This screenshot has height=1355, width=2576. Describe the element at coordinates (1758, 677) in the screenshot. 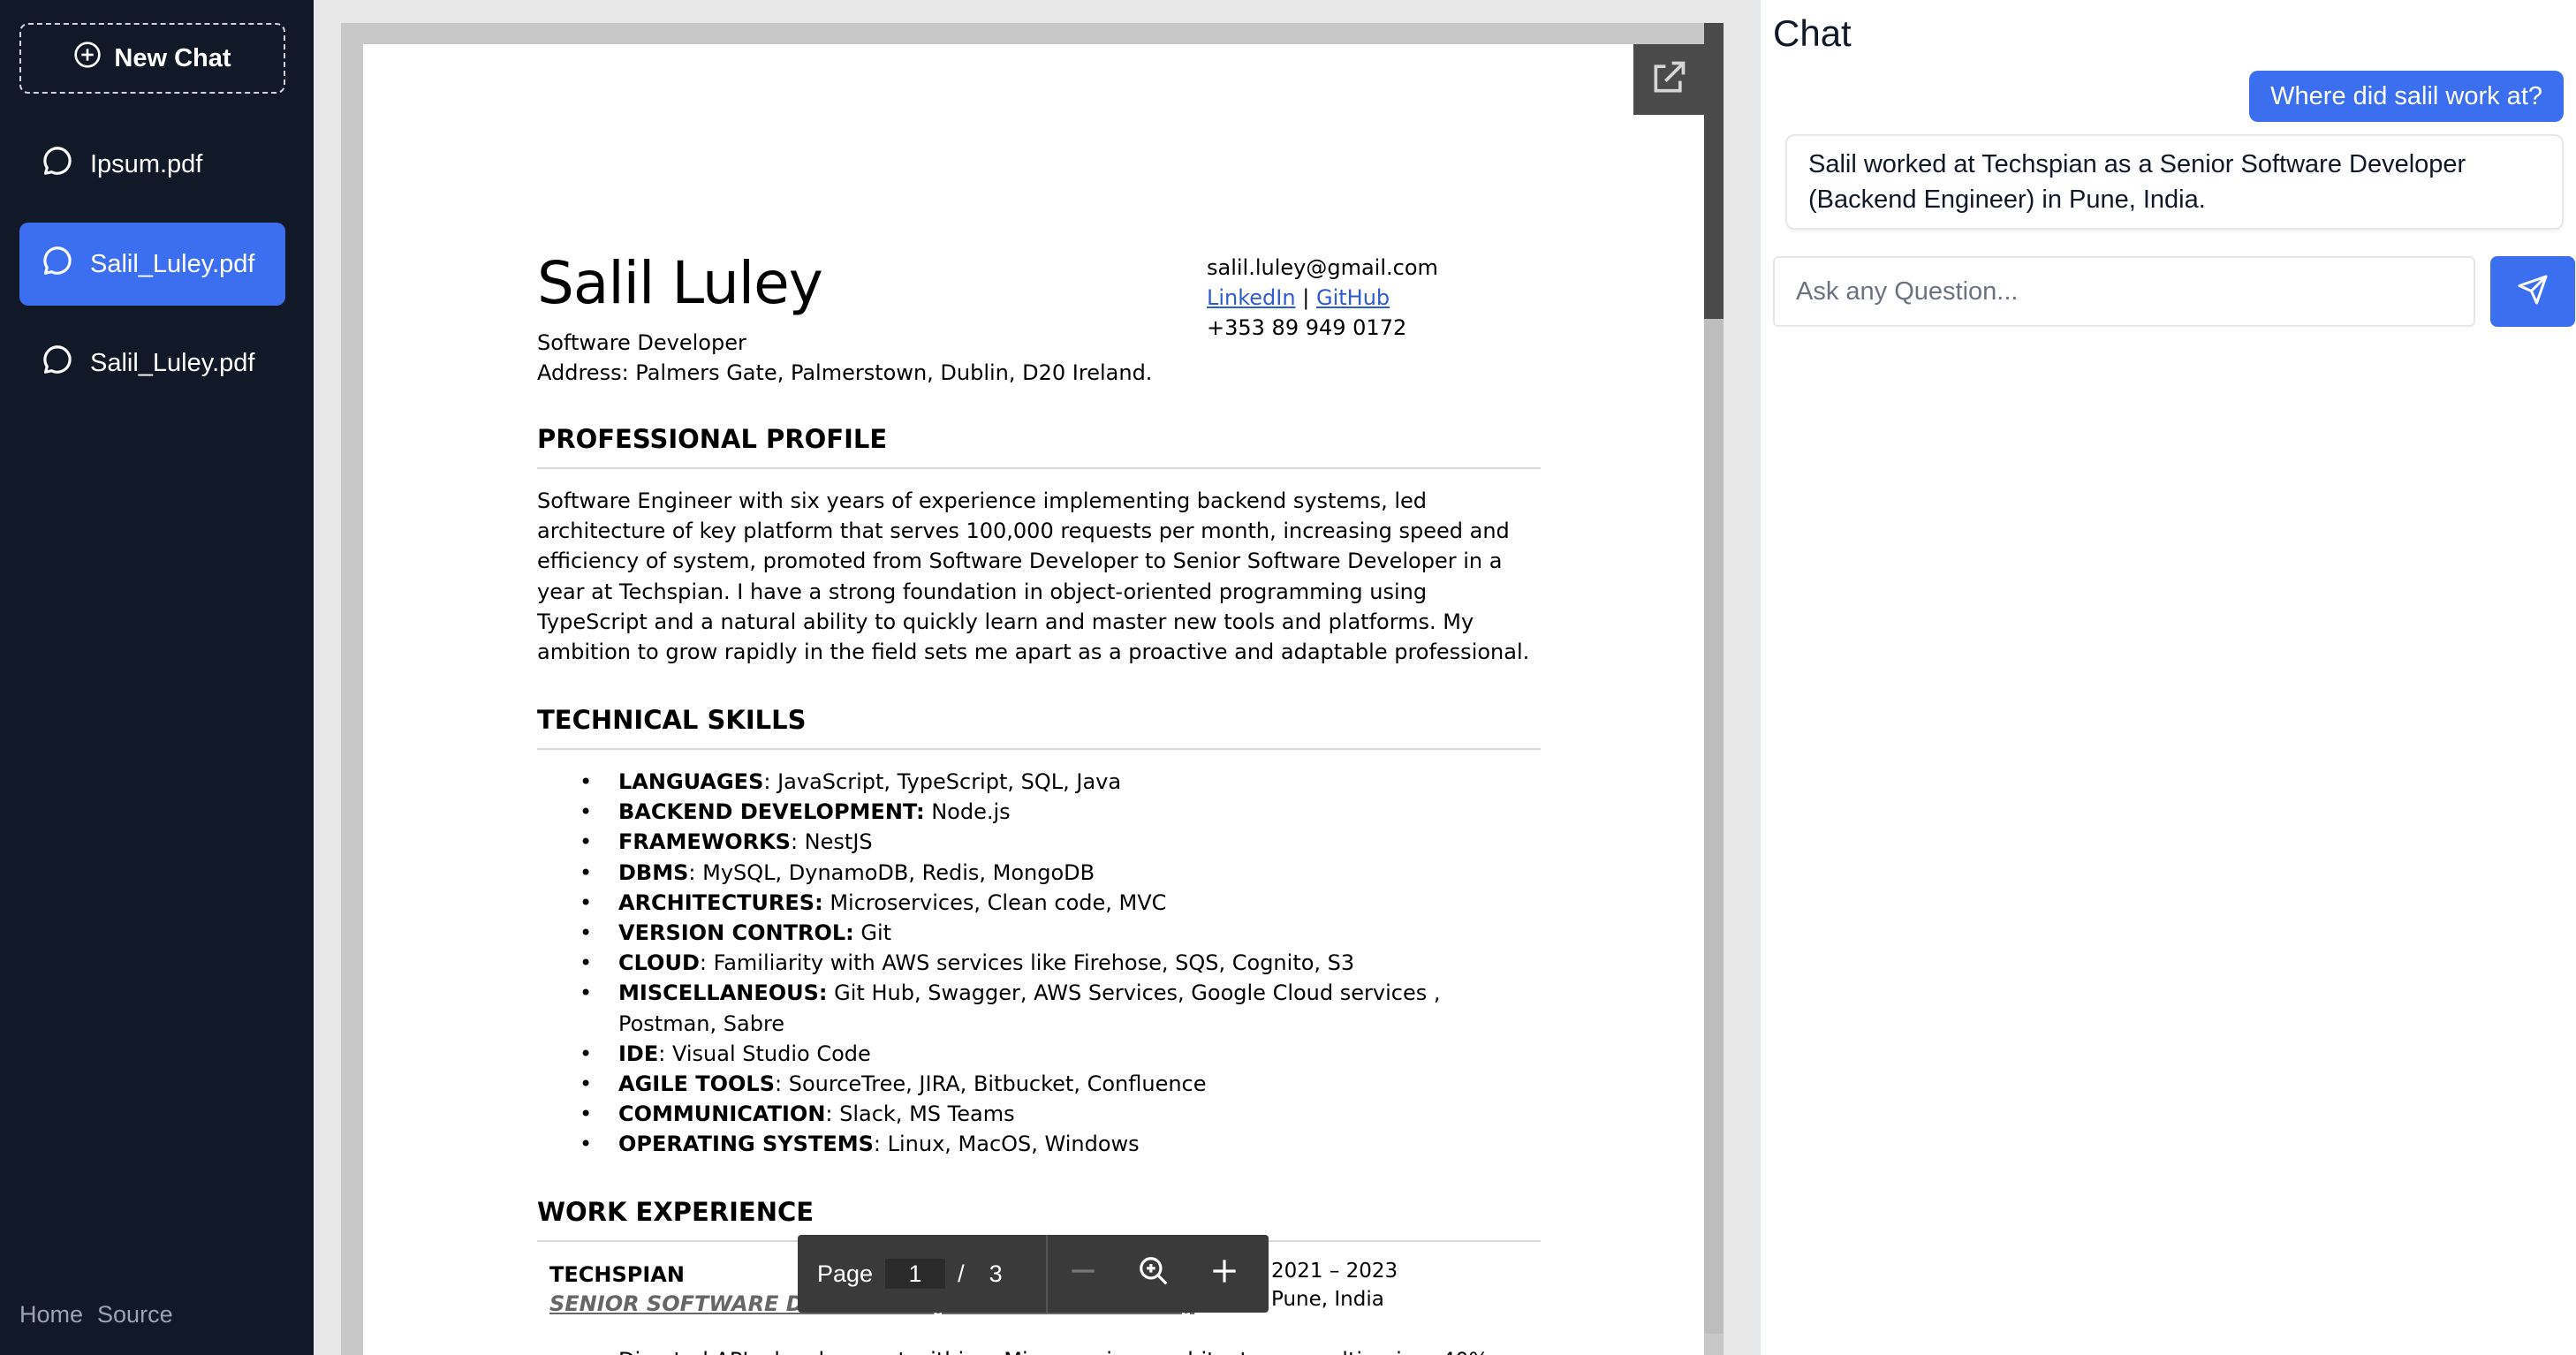

I see `panel-divider` at that location.